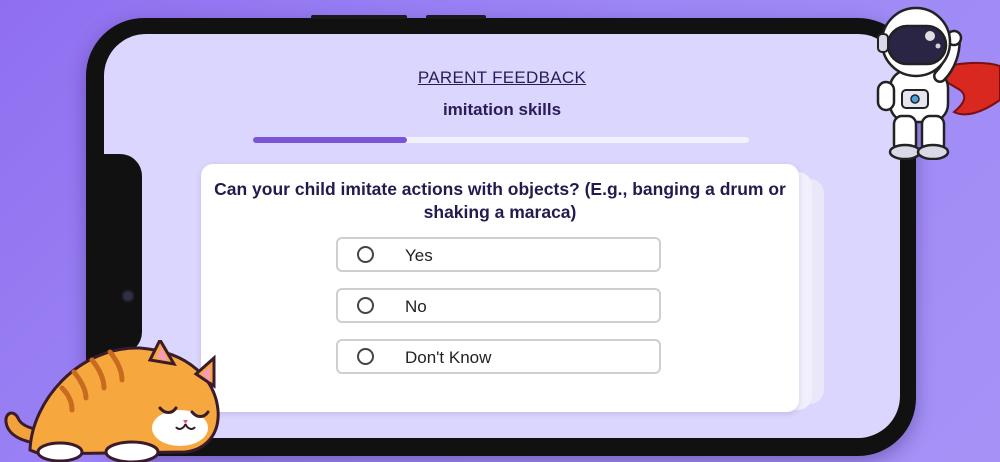 The height and width of the screenshot is (462, 1000). Describe the element at coordinates (416, 306) in the screenshot. I see `option-label: No` at that location.